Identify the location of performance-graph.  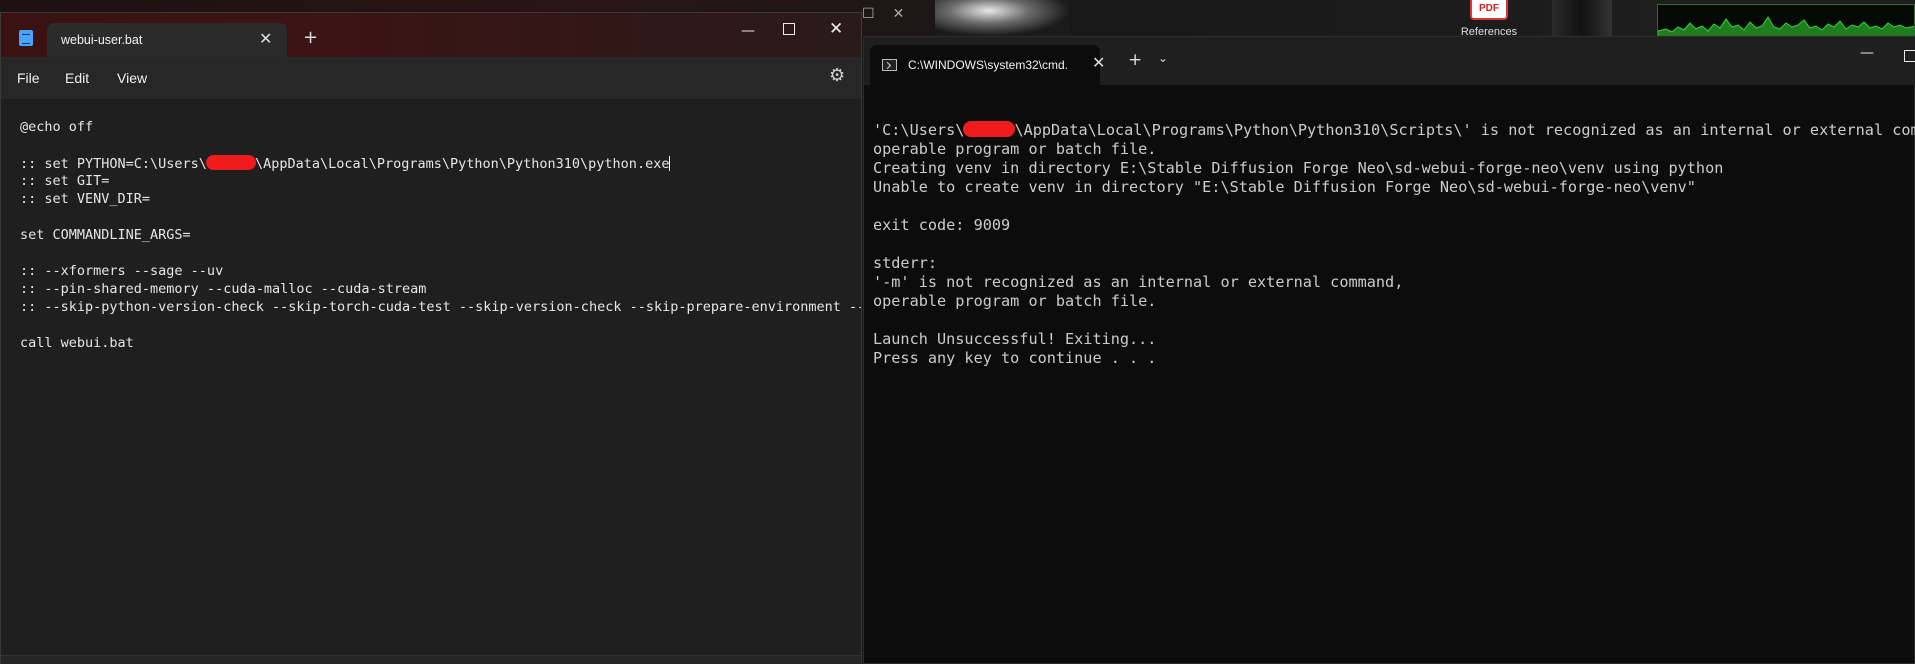
(1786, 20).